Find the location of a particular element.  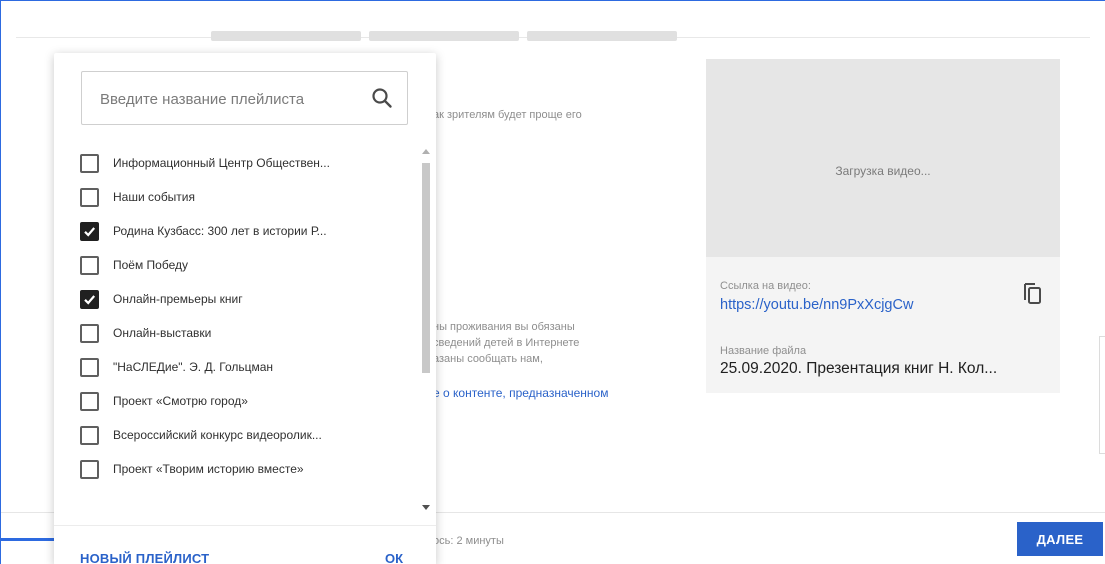

playlist-item-label: Онлайн-выставки is located at coordinates (162, 333).